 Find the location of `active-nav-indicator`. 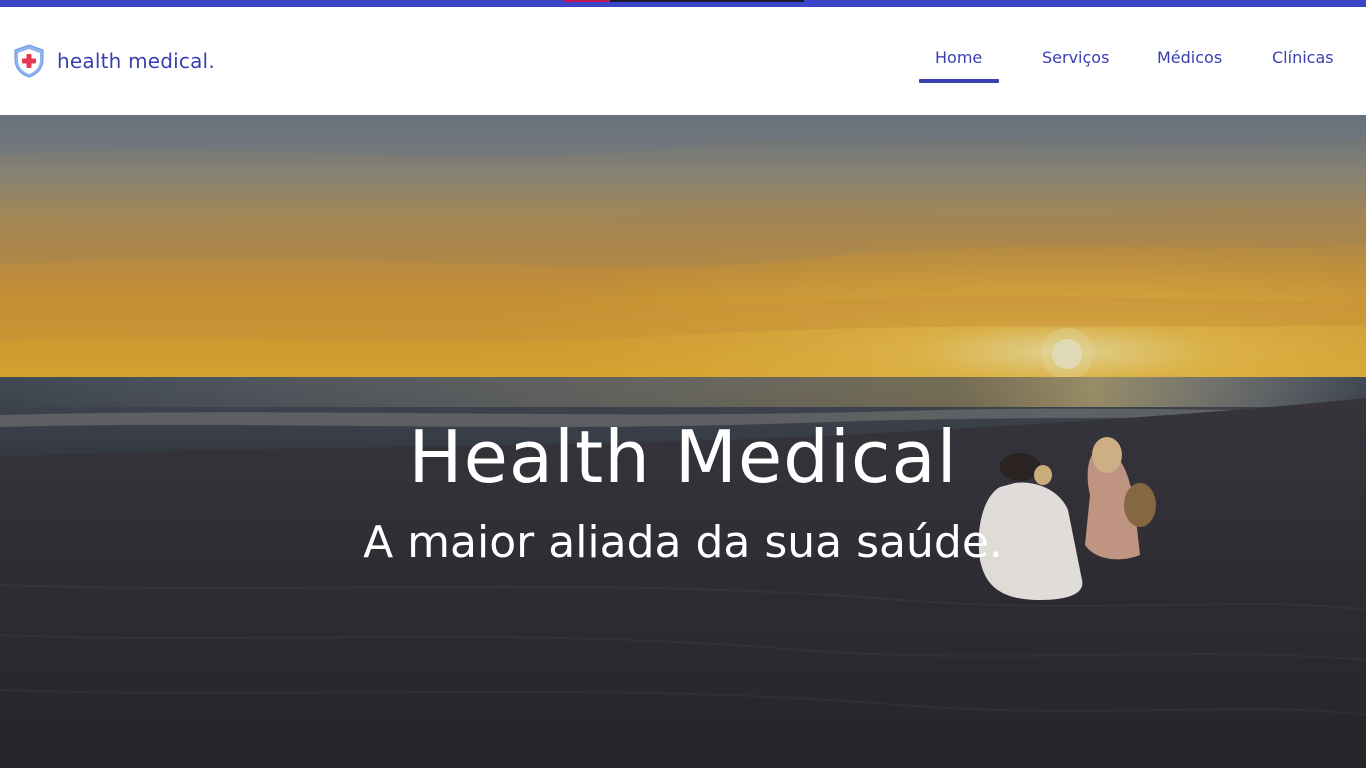

active-nav-indicator is located at coordinates (959, 81).